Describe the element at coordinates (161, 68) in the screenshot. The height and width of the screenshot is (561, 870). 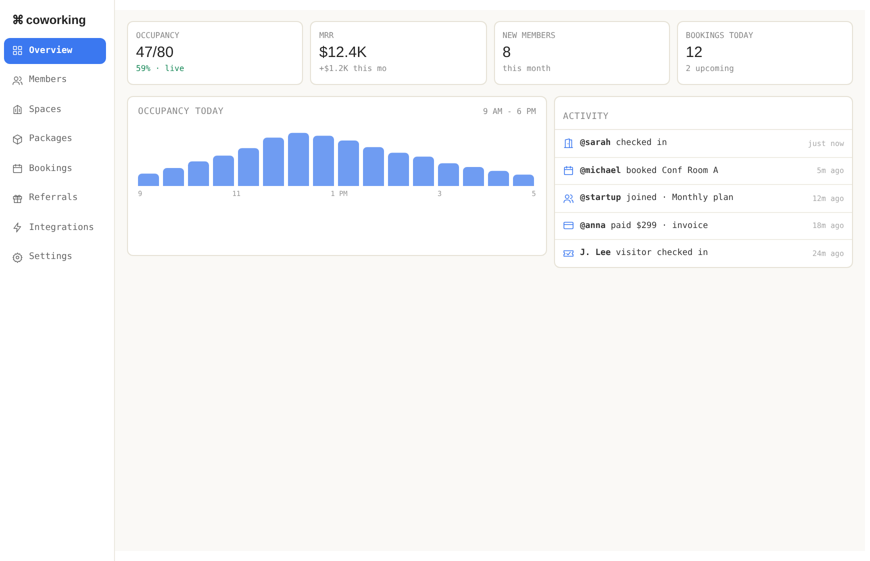
I see `stat-note: 59% · live` at that location.